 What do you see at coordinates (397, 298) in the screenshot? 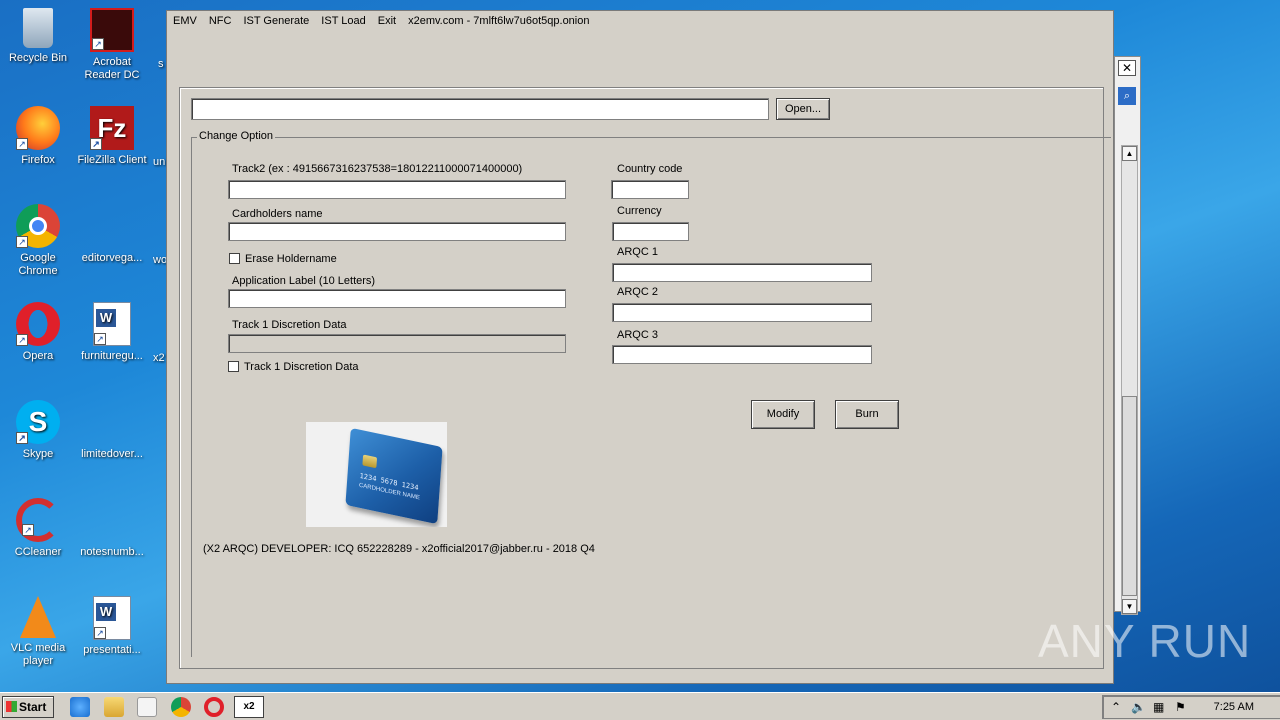
I see `app-label-input` at bounding box center [397, 298].